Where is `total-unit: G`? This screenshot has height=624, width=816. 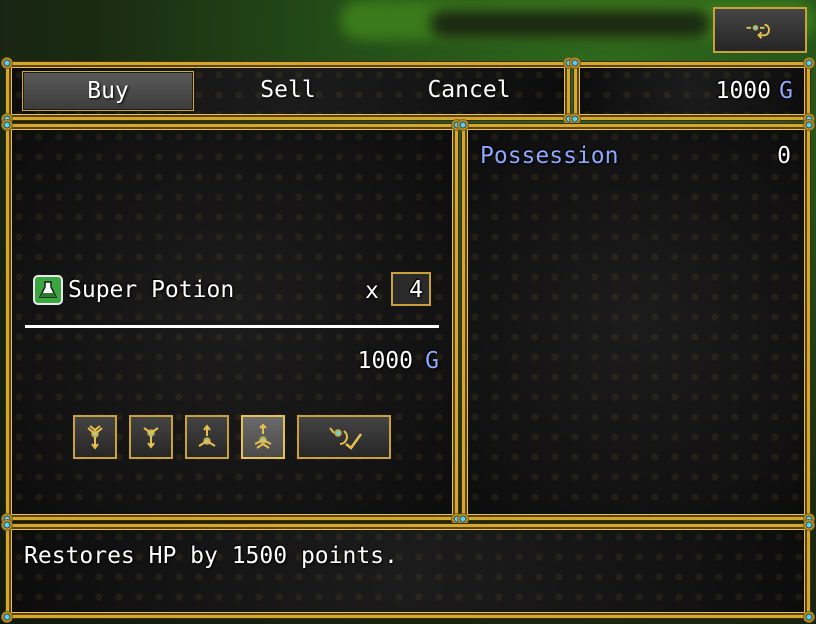 total-unit: G is located at coordinates (432, 361).